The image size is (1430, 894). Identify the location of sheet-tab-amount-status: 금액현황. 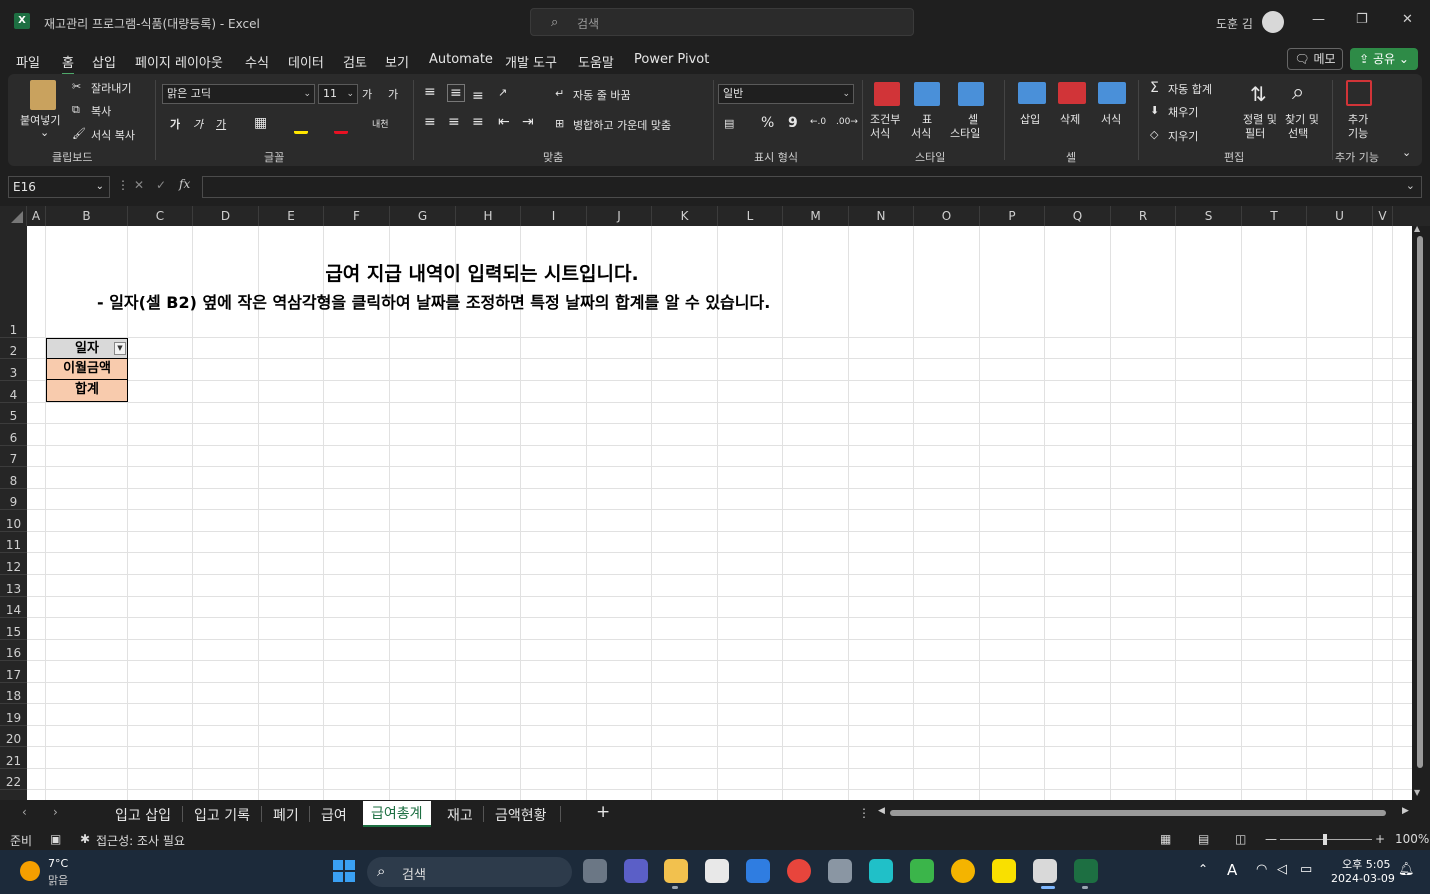
(521, 815).